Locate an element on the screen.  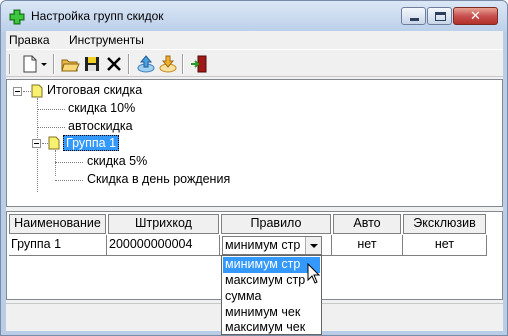
new-document-icon is located at coordinates (30, 64).